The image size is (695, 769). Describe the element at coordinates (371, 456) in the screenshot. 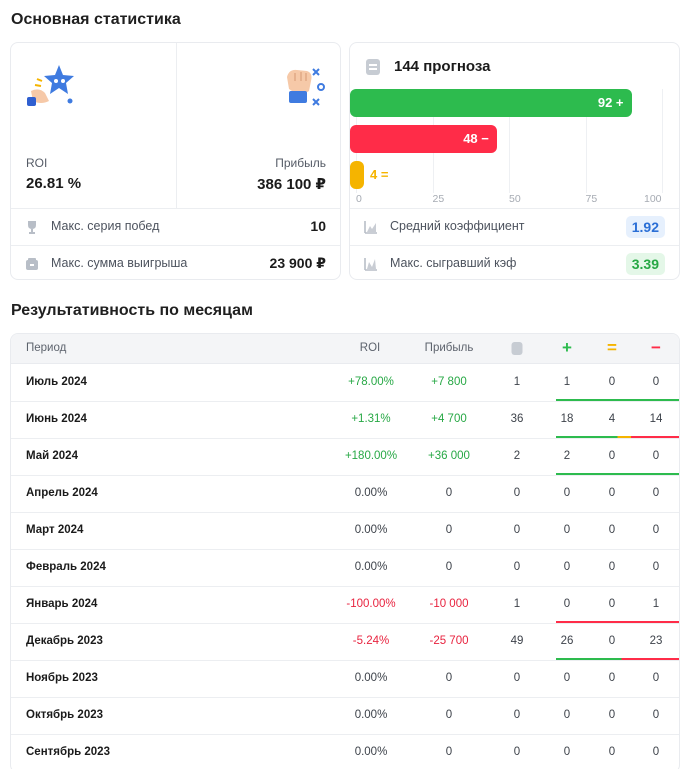

I see `roi-cell: +180.00%` at that location.